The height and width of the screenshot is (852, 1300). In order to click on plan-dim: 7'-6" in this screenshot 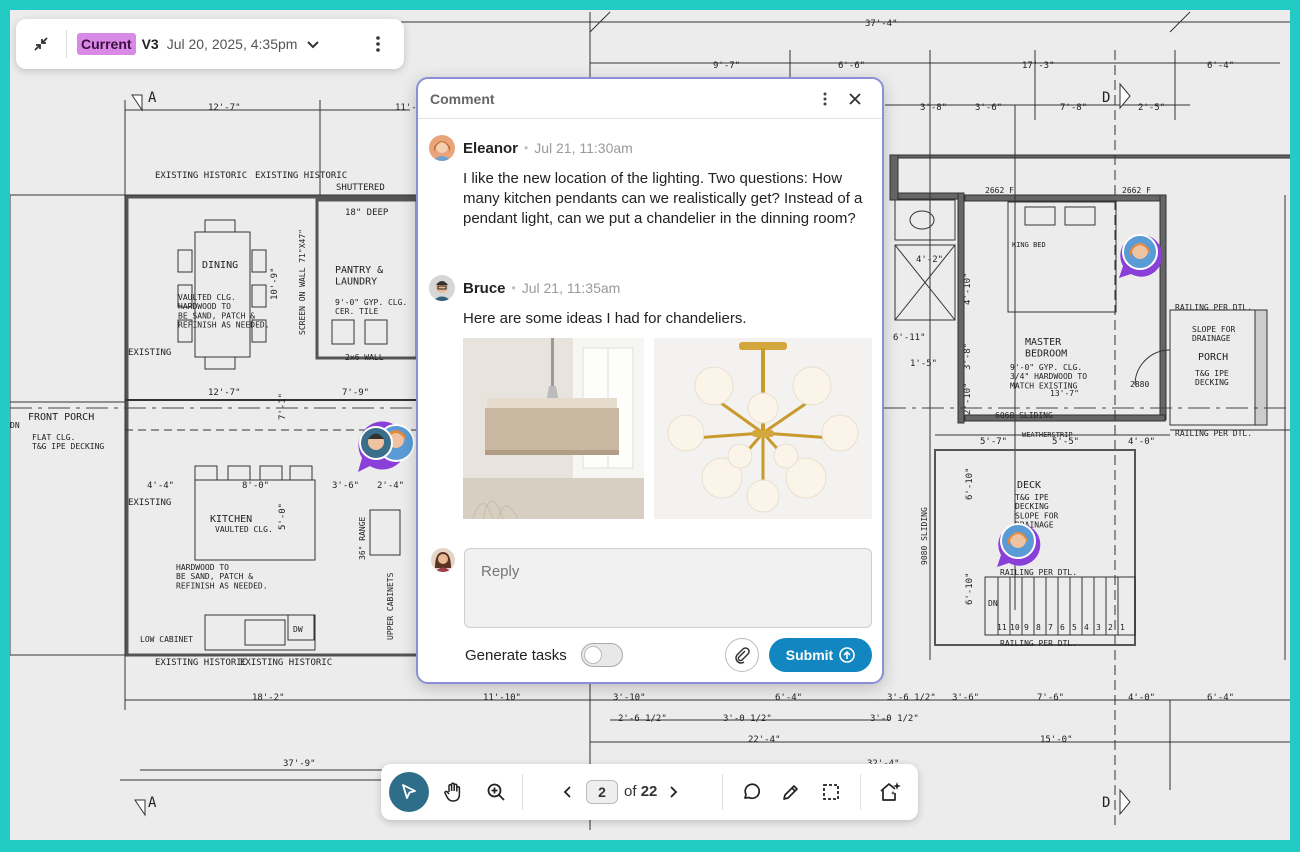, I will do `click(1050, 698)`.